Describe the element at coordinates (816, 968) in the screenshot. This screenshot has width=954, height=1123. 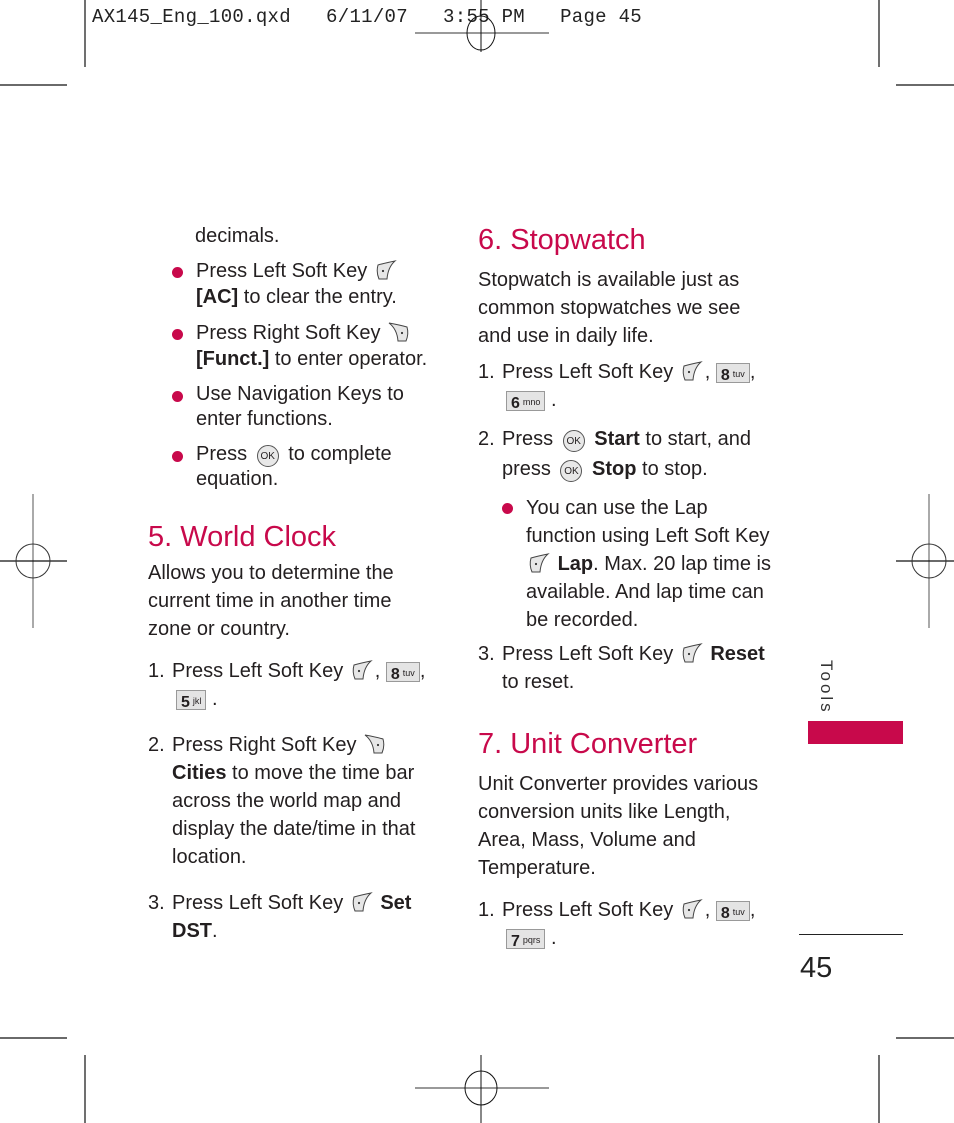
I see `page-number: 45` at that location.